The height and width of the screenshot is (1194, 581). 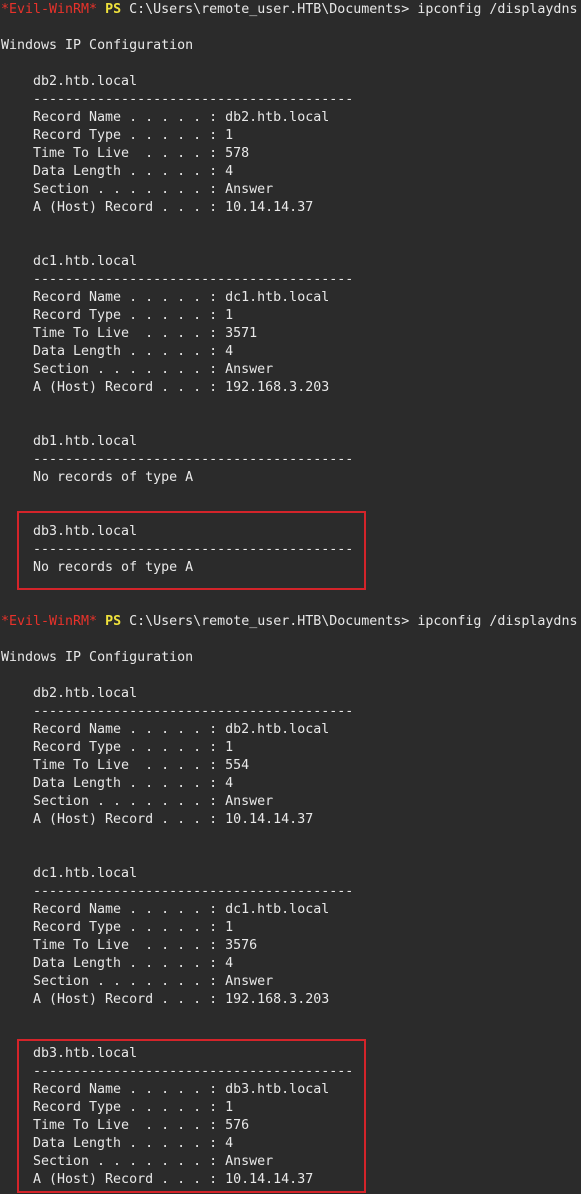 I want to click on ttl-row: Time To Live . . . . : 554, so click(x=141, y=765).